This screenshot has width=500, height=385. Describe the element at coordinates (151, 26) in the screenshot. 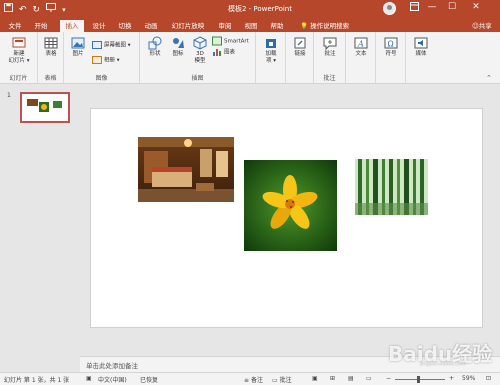

I see `tab-animations: 动画` at that location.